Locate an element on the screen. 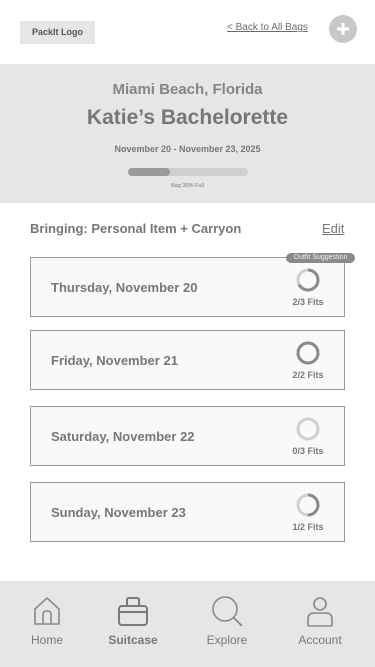 The width and height of the screenshot is (375, 667). trip-title: Katie’s Bachelorette is located at coordinates (187, 117).